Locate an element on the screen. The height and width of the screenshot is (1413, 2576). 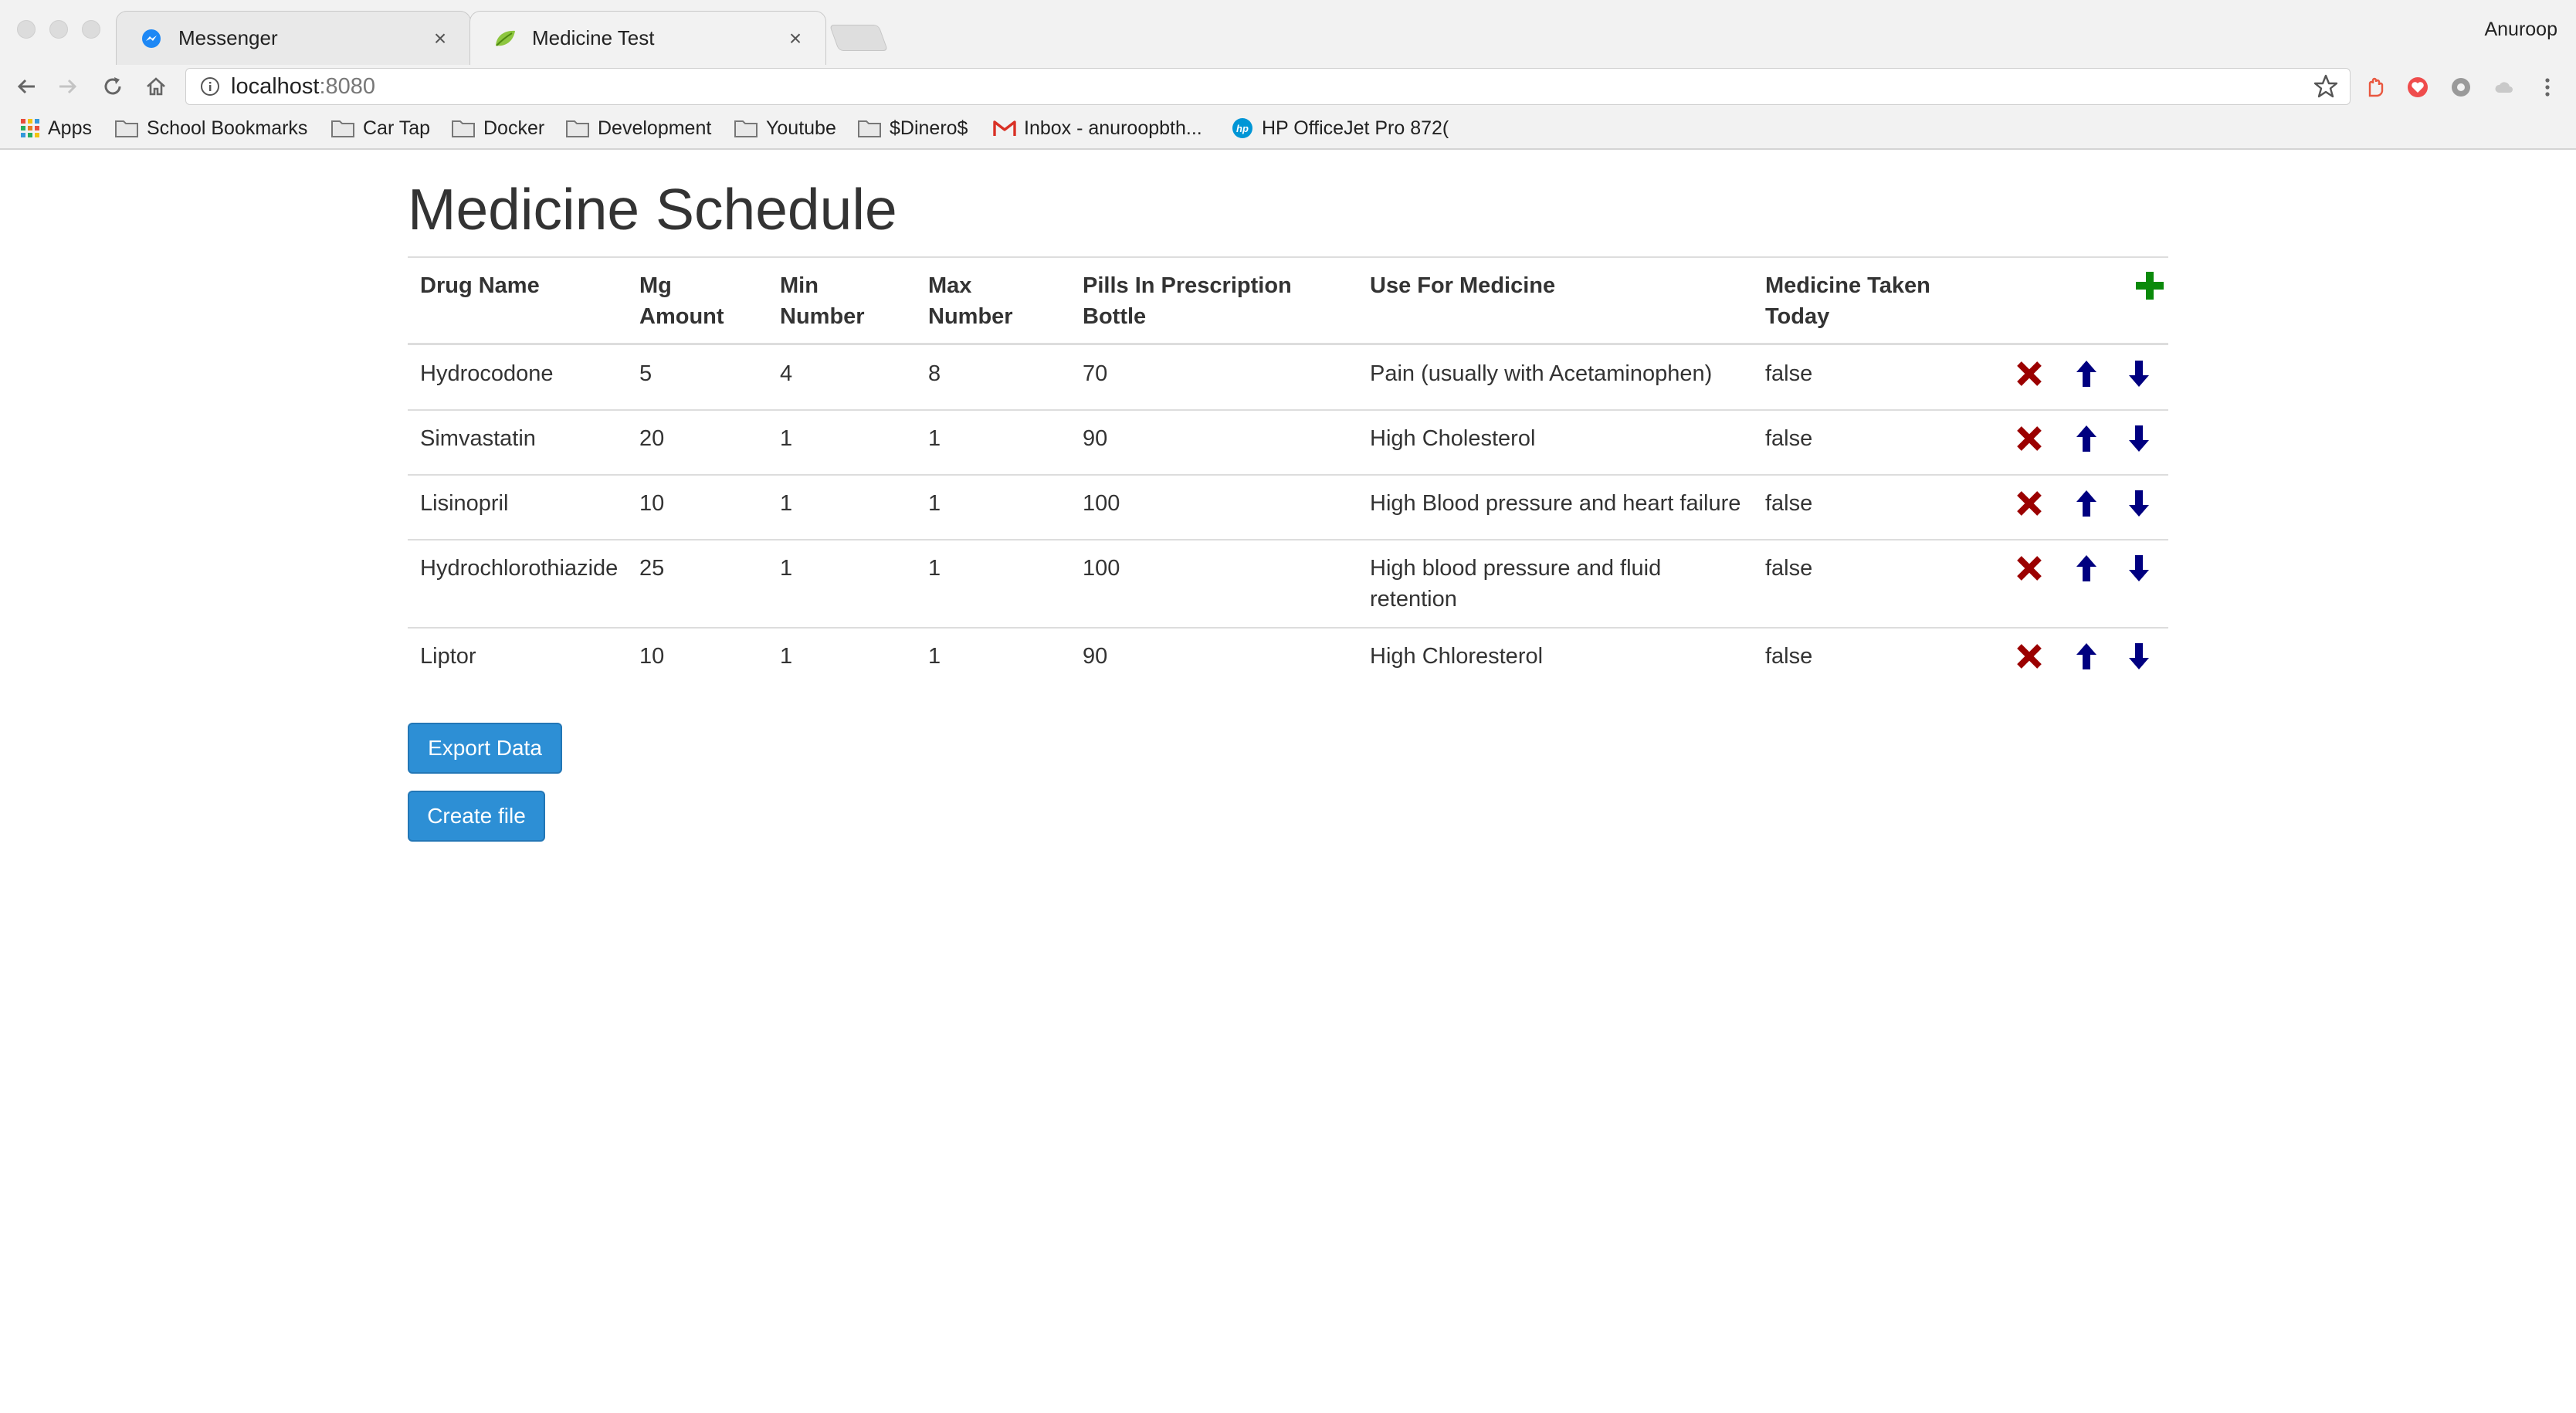
add-medicine-button is located at coordinates (2149, 285).